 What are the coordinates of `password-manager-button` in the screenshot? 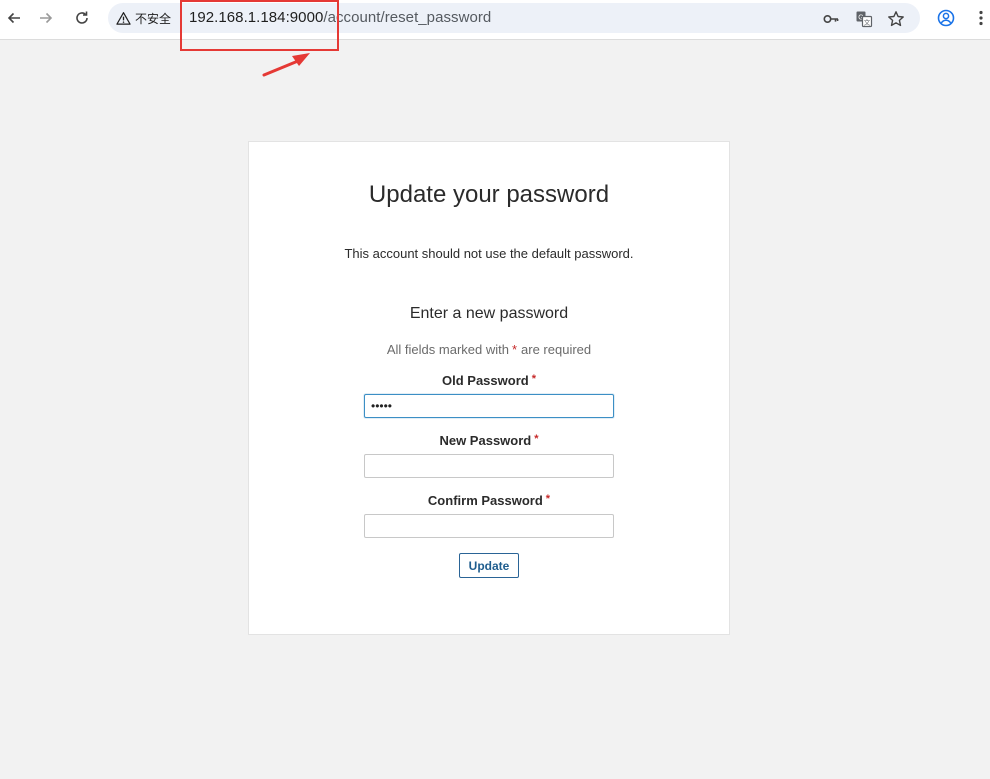 It's located at (831, 19).